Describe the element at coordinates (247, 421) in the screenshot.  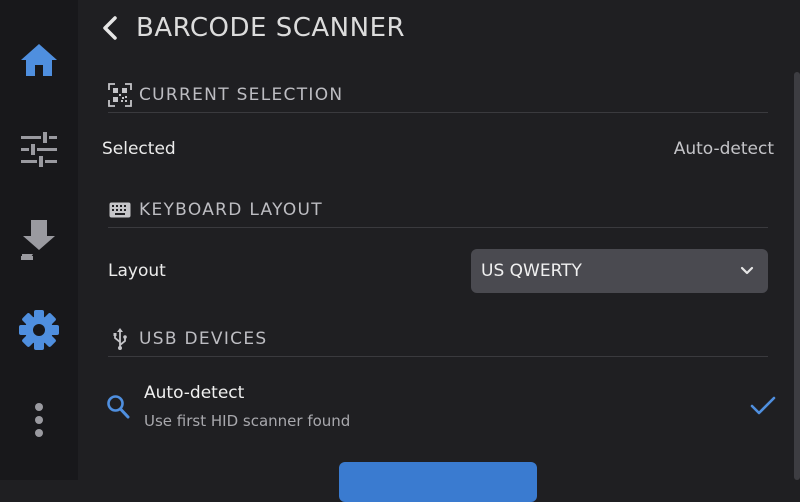
I see `device-description: Use first HID scanner found` at that location.